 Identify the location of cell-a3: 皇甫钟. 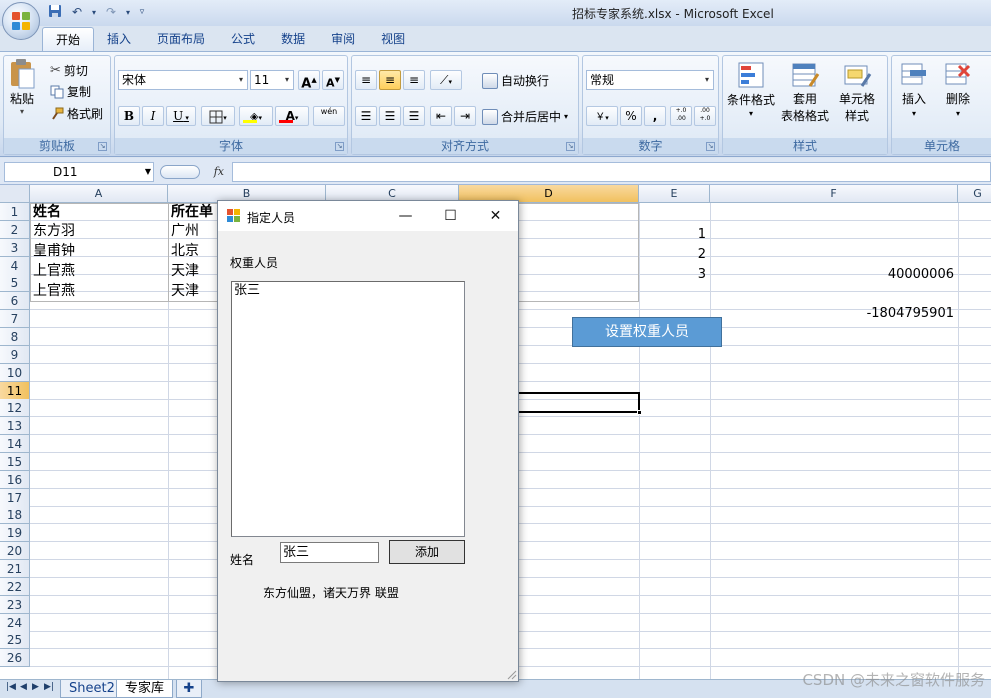
(99, 251).